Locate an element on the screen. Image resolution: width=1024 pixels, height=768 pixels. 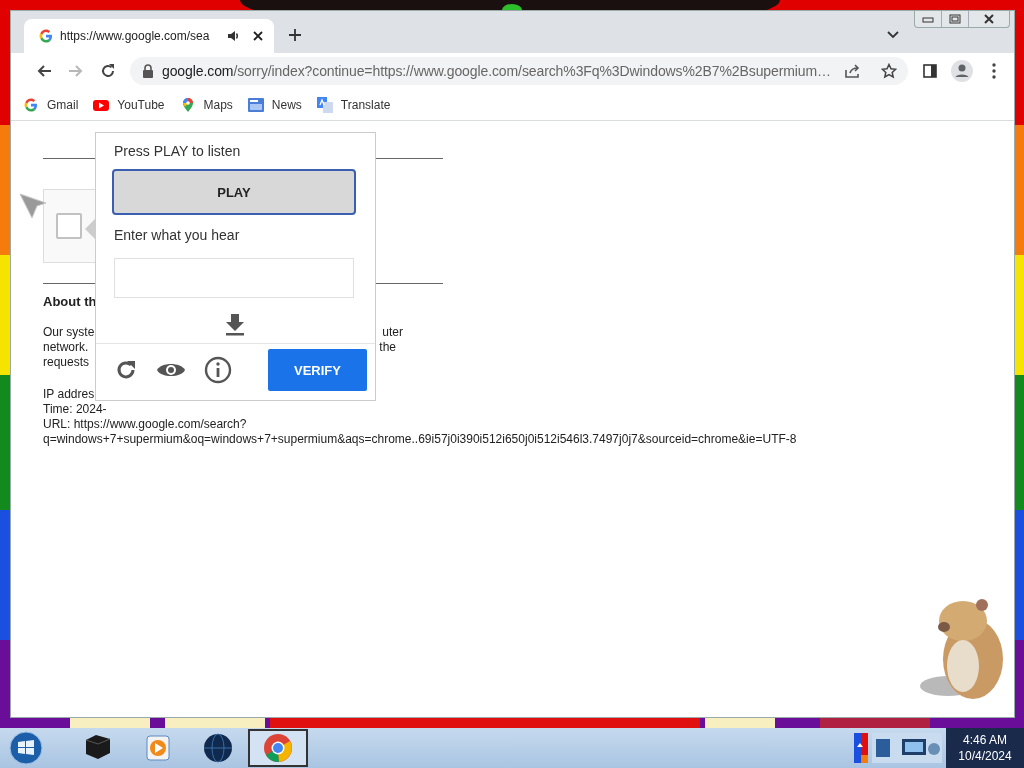
speaker-icon is located at coordinates (233, 36).